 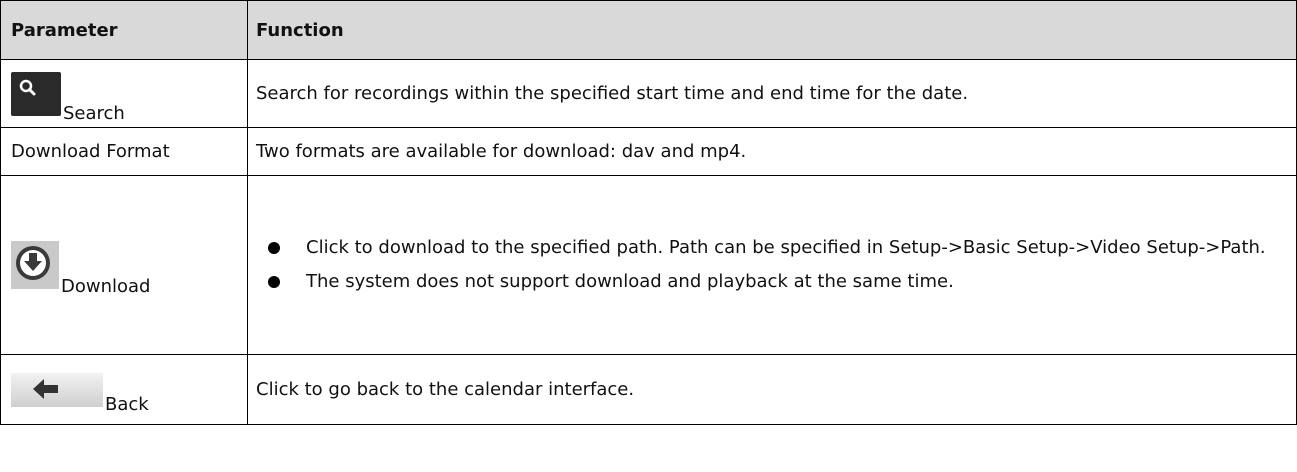 I want to click on param-cell-search: Search, so click(x=124, y=93).